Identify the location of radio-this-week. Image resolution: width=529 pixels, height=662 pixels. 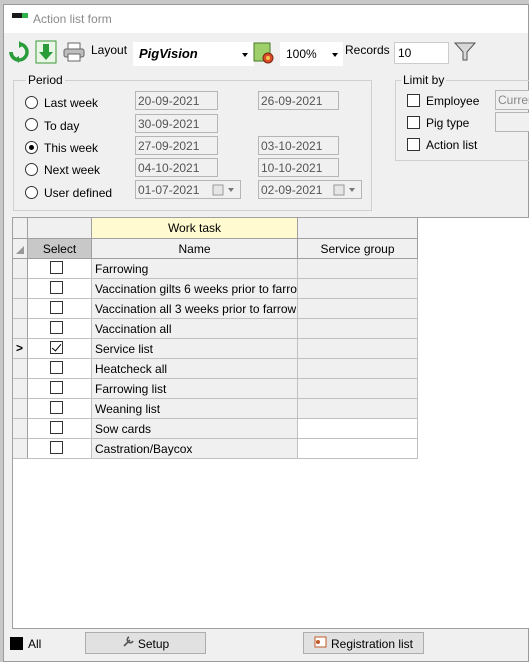
(31, 147).